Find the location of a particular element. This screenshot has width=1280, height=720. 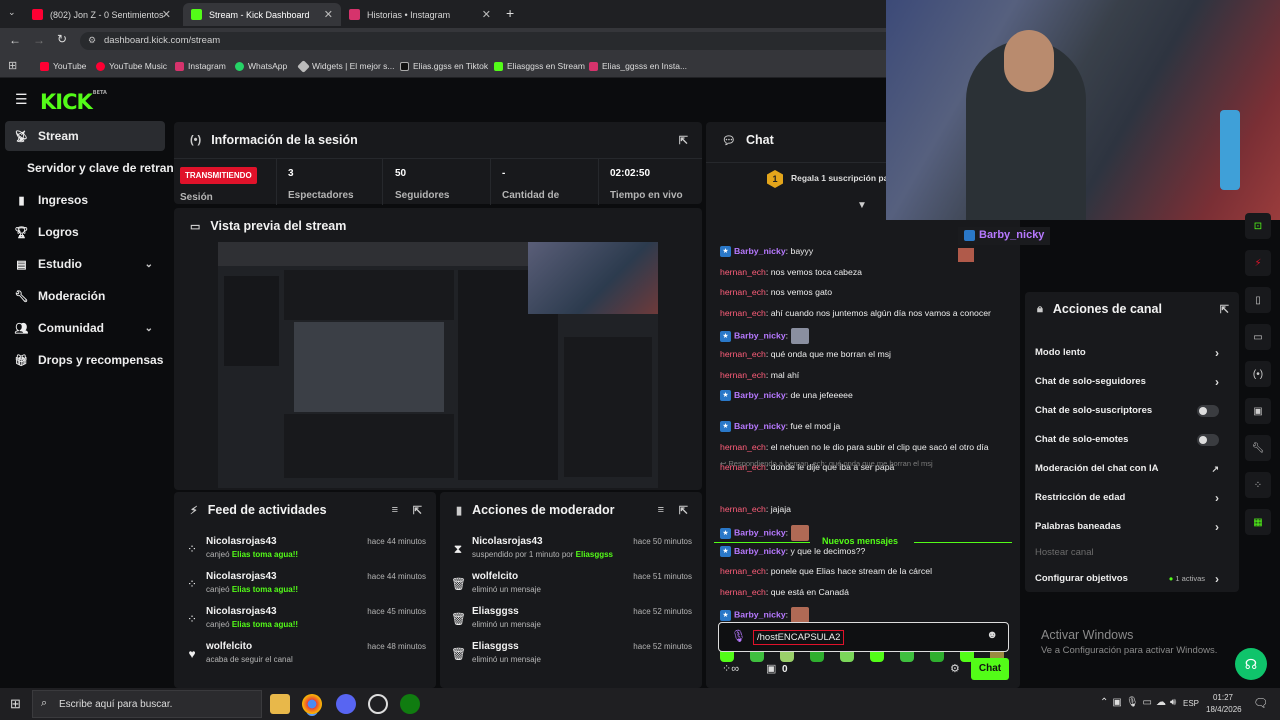

chat-message: hernan_ech: que está en Canadá is located at coordinates (784, 592).